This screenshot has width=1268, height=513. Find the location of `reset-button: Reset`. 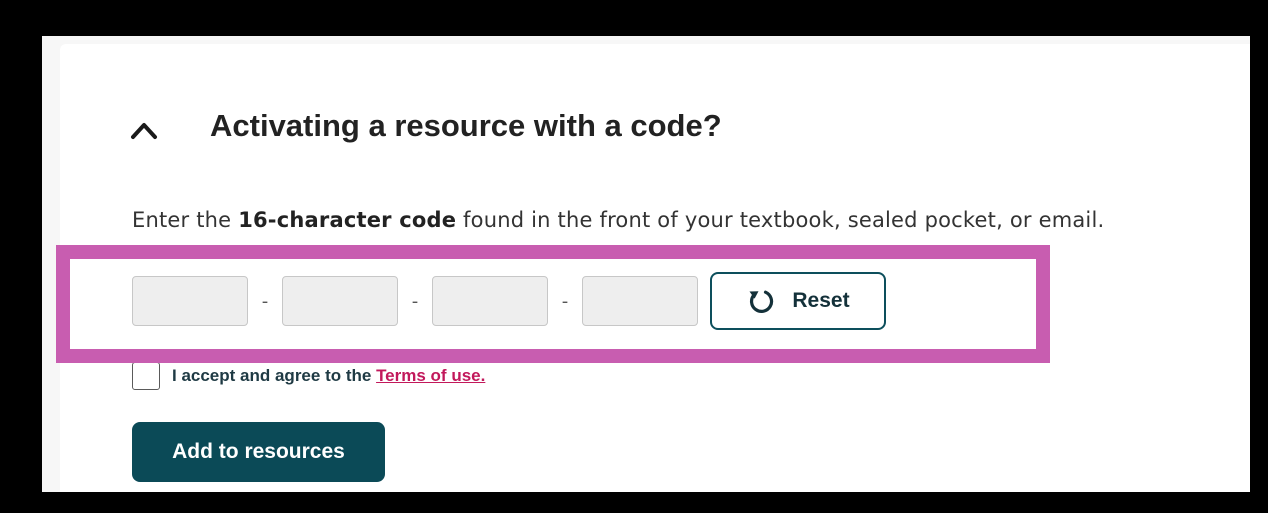

reset-button: Reset is located at coordinates (798, 301).